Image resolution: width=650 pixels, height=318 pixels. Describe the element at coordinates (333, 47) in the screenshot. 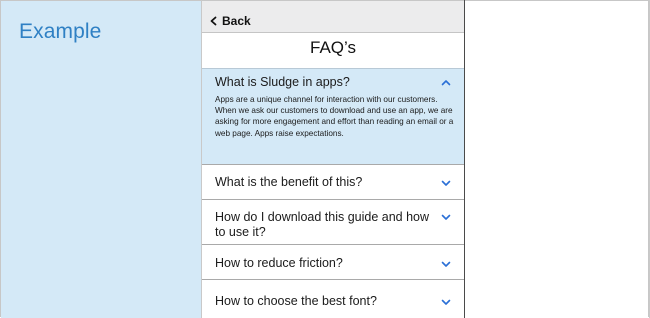

I see `page-title: FAQ’s` at that location.